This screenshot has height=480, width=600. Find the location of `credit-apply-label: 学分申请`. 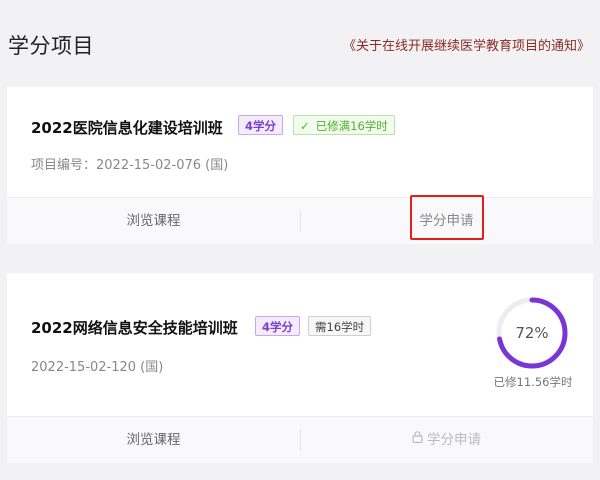

credit-apply-label: 学分申请 is located at coordinates (454, 440).